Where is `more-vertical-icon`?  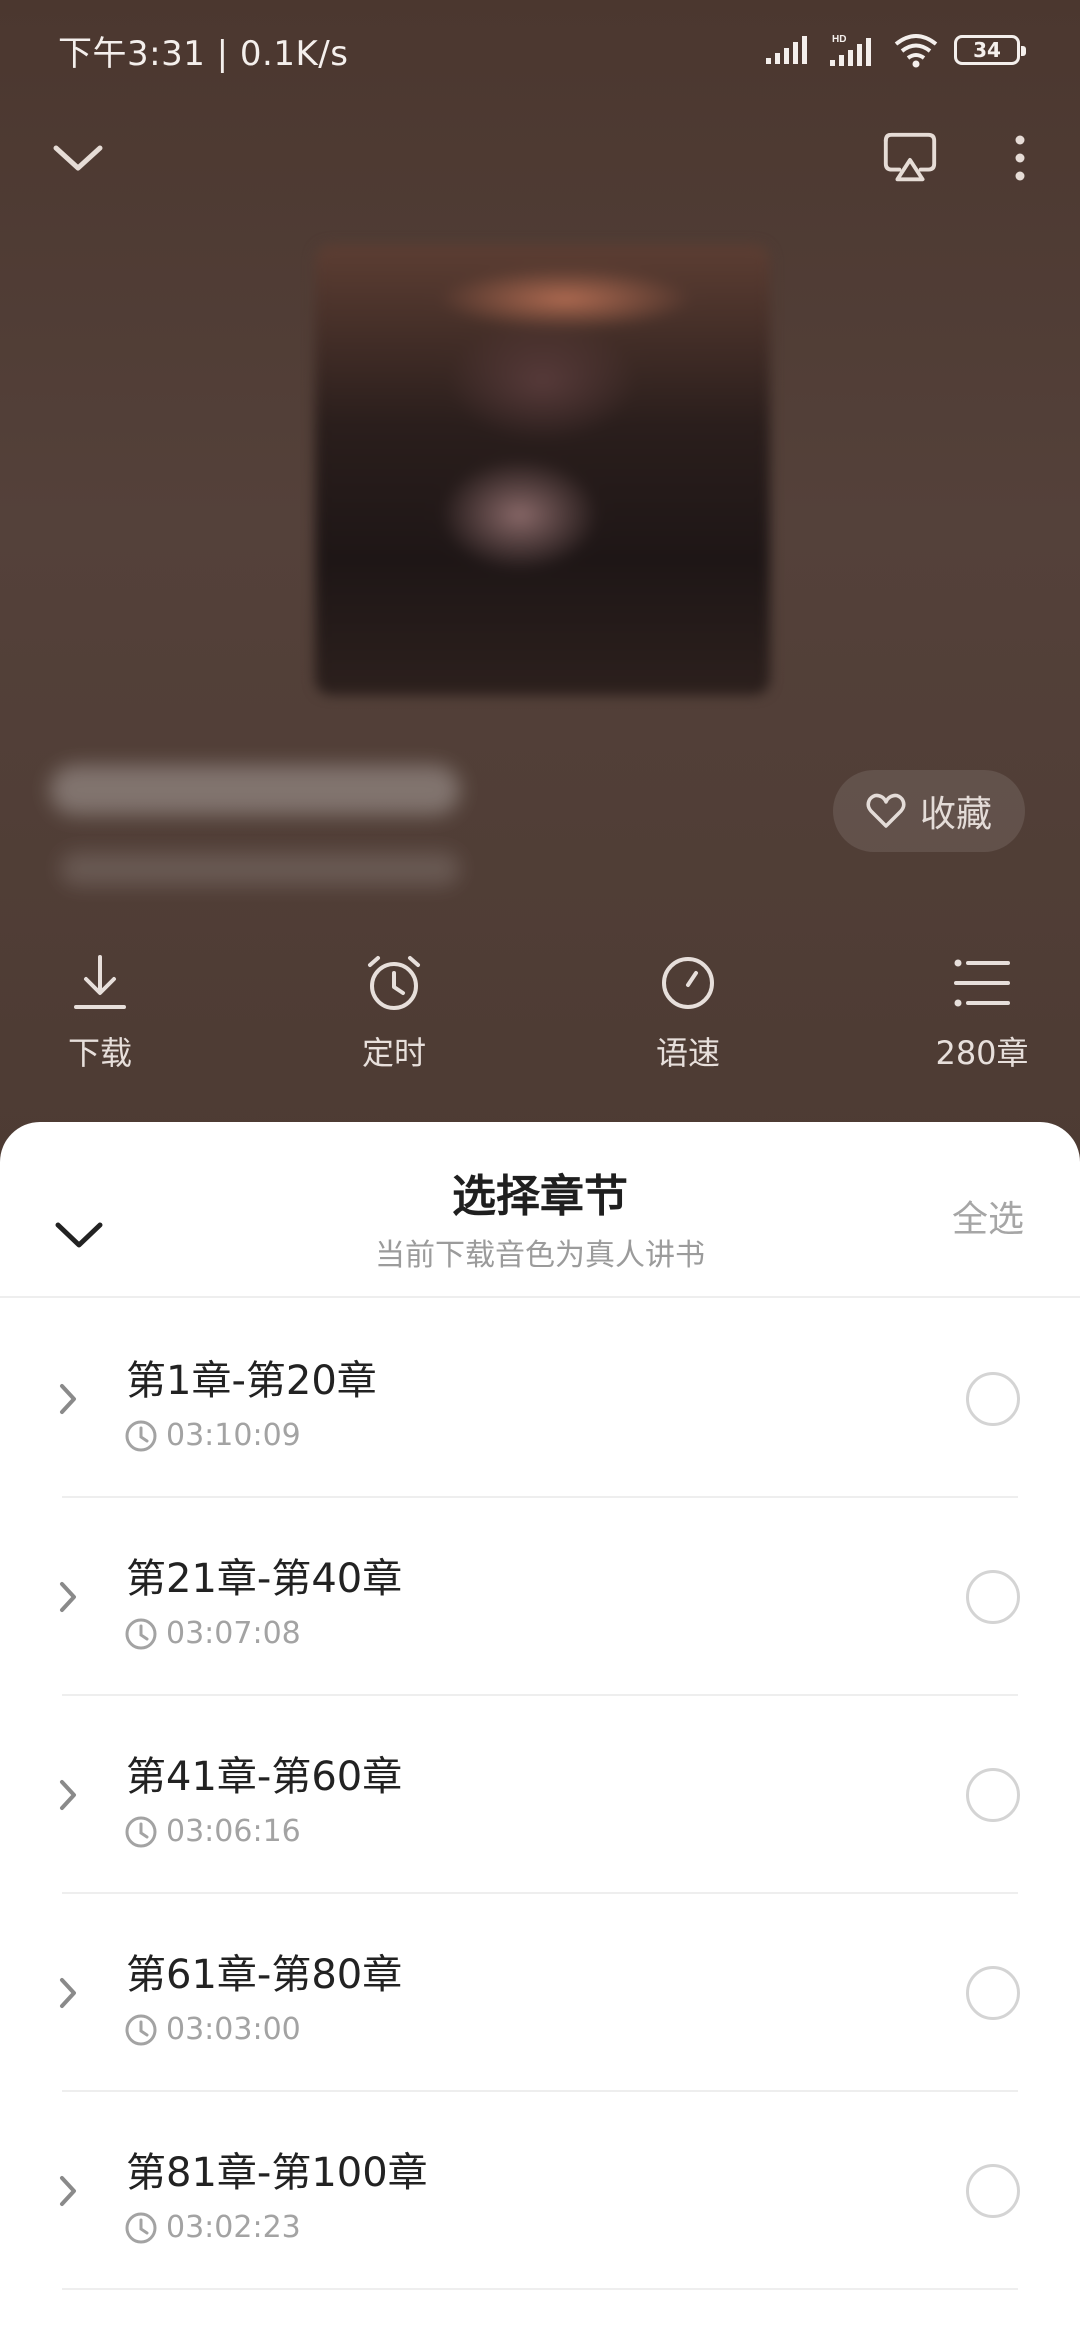
more-vertical-icon is located at coordinates (1020, 158).